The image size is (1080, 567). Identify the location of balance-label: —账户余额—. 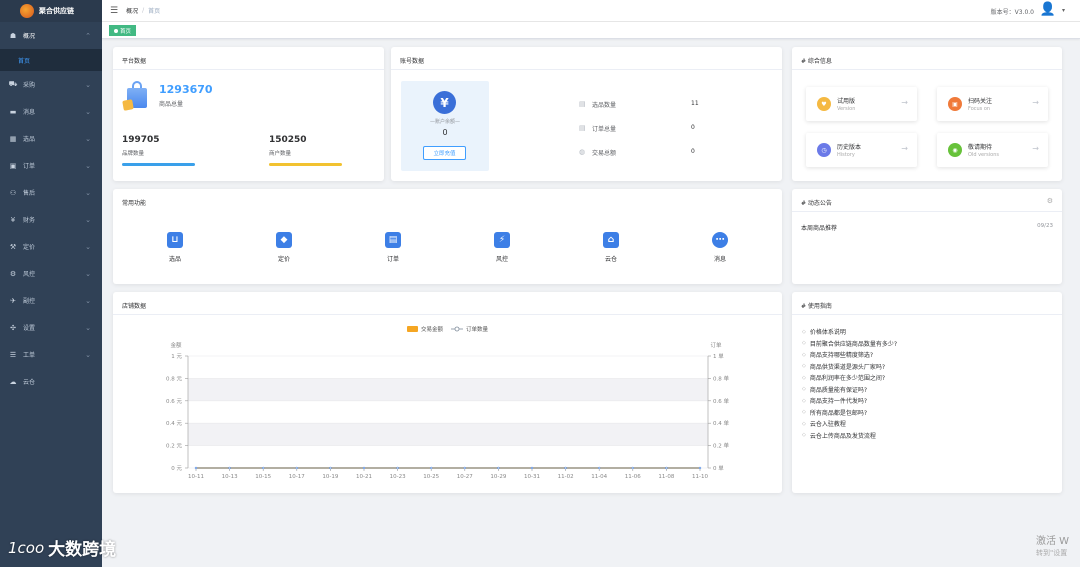
(444, 122).